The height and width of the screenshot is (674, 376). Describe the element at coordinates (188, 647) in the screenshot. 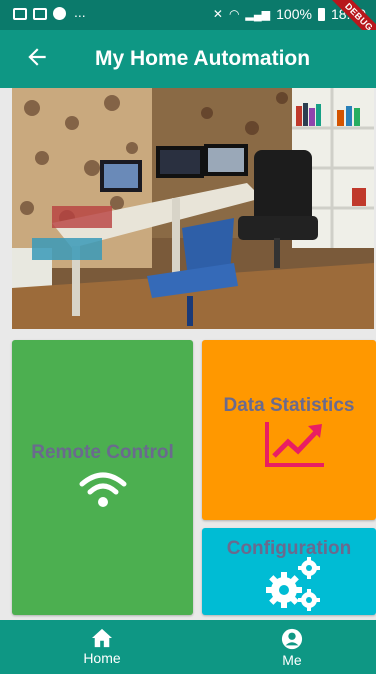

I see `bottom-navigation: Home Me` at that location.